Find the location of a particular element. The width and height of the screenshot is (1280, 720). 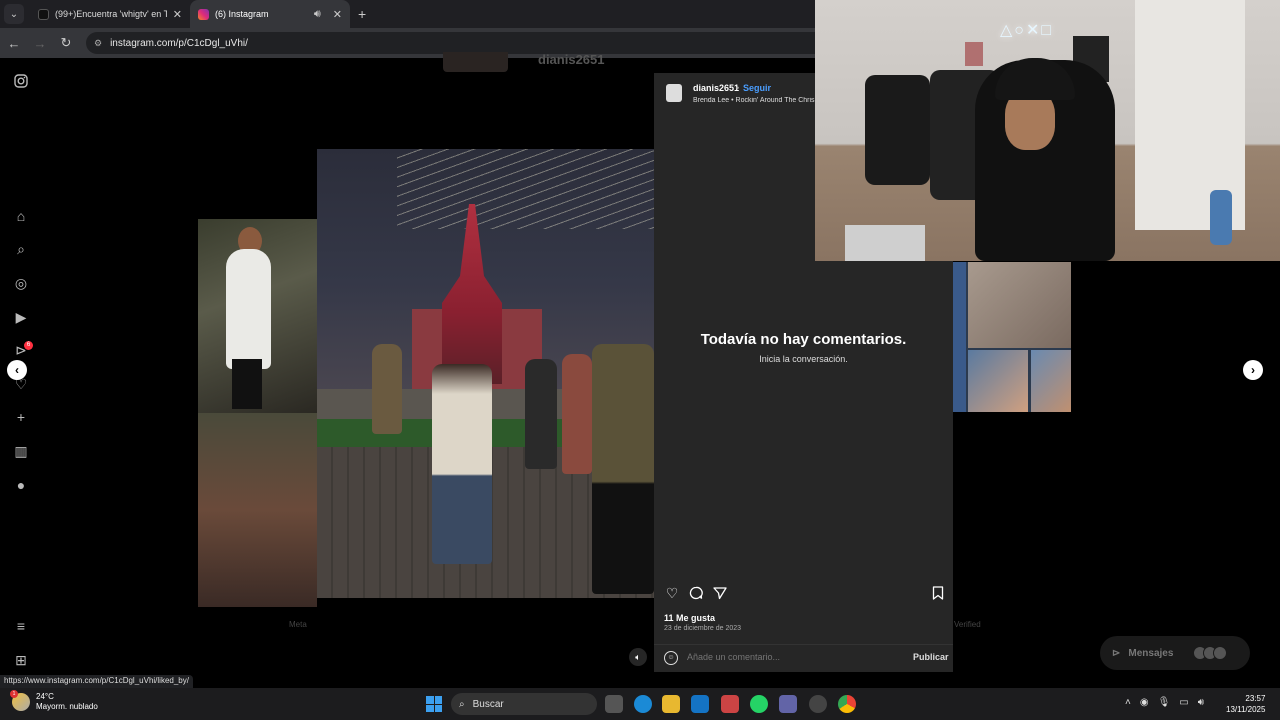

more-icon: ⊞ is located at coordinates (21, 660).